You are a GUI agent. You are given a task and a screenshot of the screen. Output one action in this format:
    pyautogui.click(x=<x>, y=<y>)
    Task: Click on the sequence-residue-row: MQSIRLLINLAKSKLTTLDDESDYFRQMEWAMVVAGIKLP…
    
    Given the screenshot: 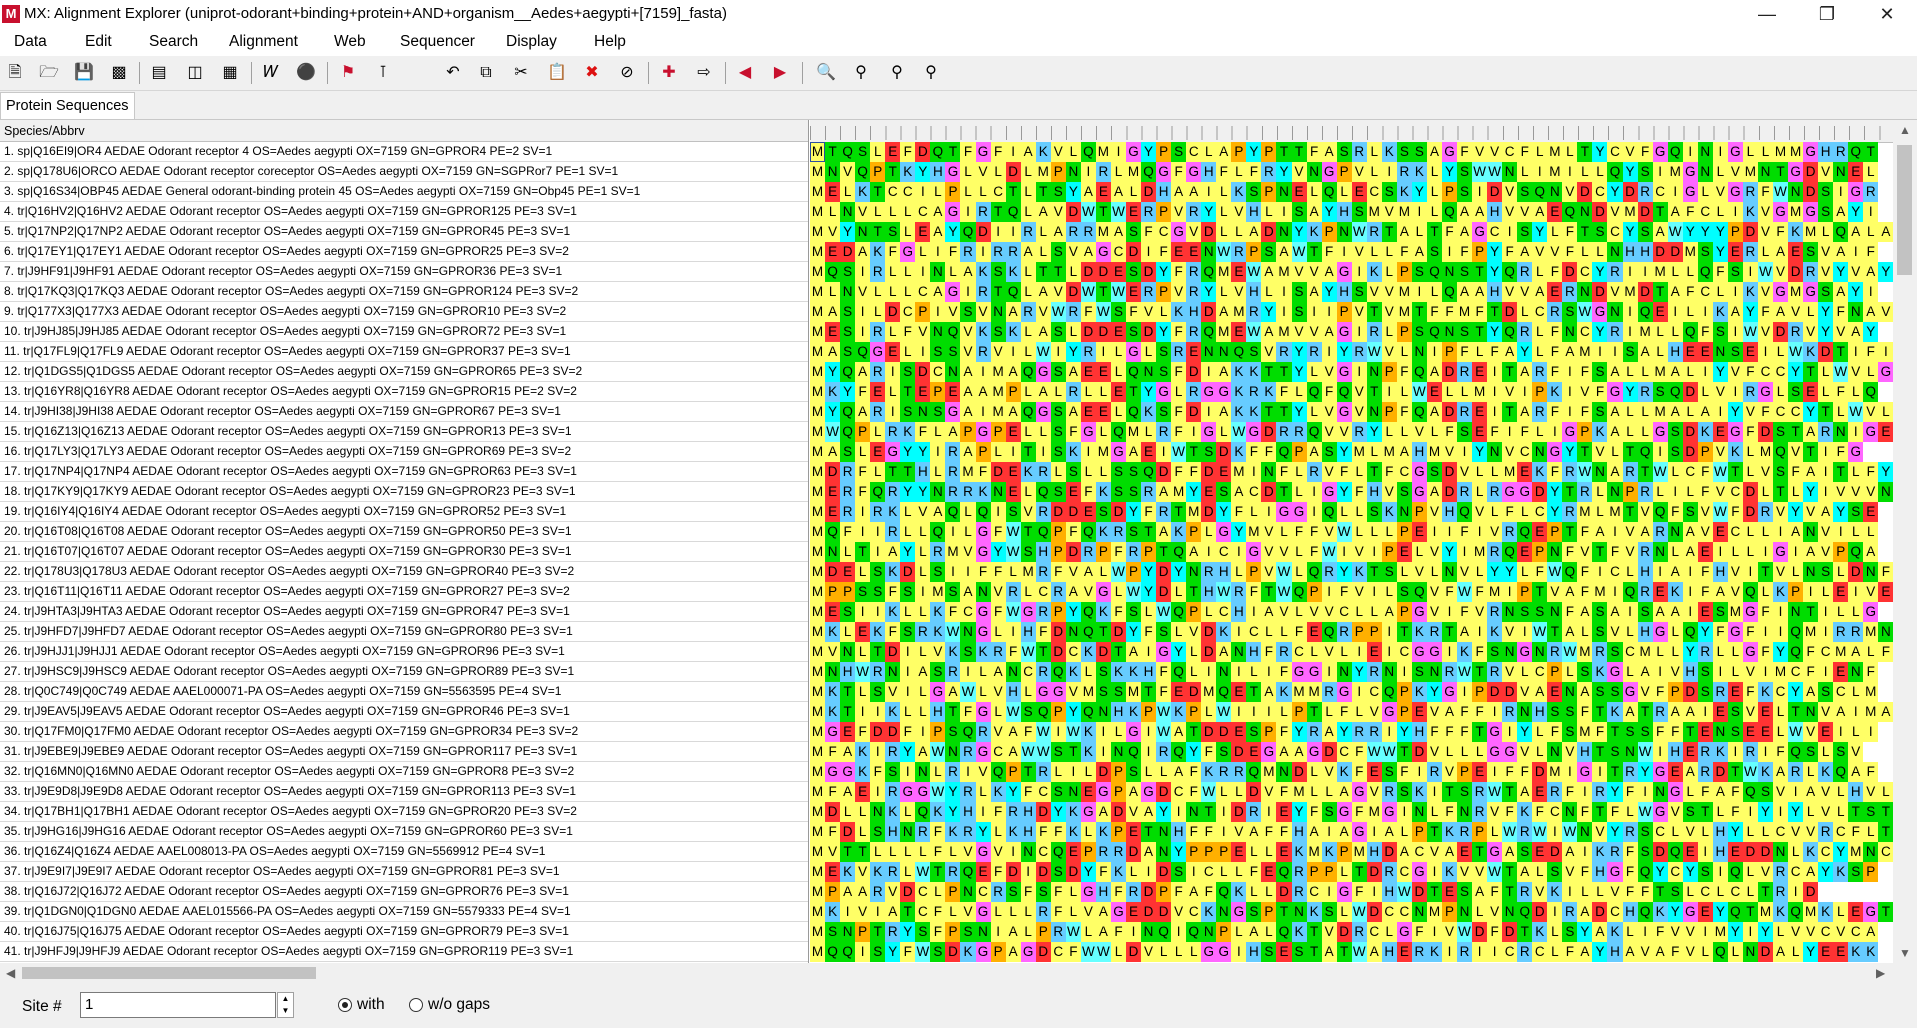 What is the action you would take?
    pyautogui.click(x=1351, y=272)
    